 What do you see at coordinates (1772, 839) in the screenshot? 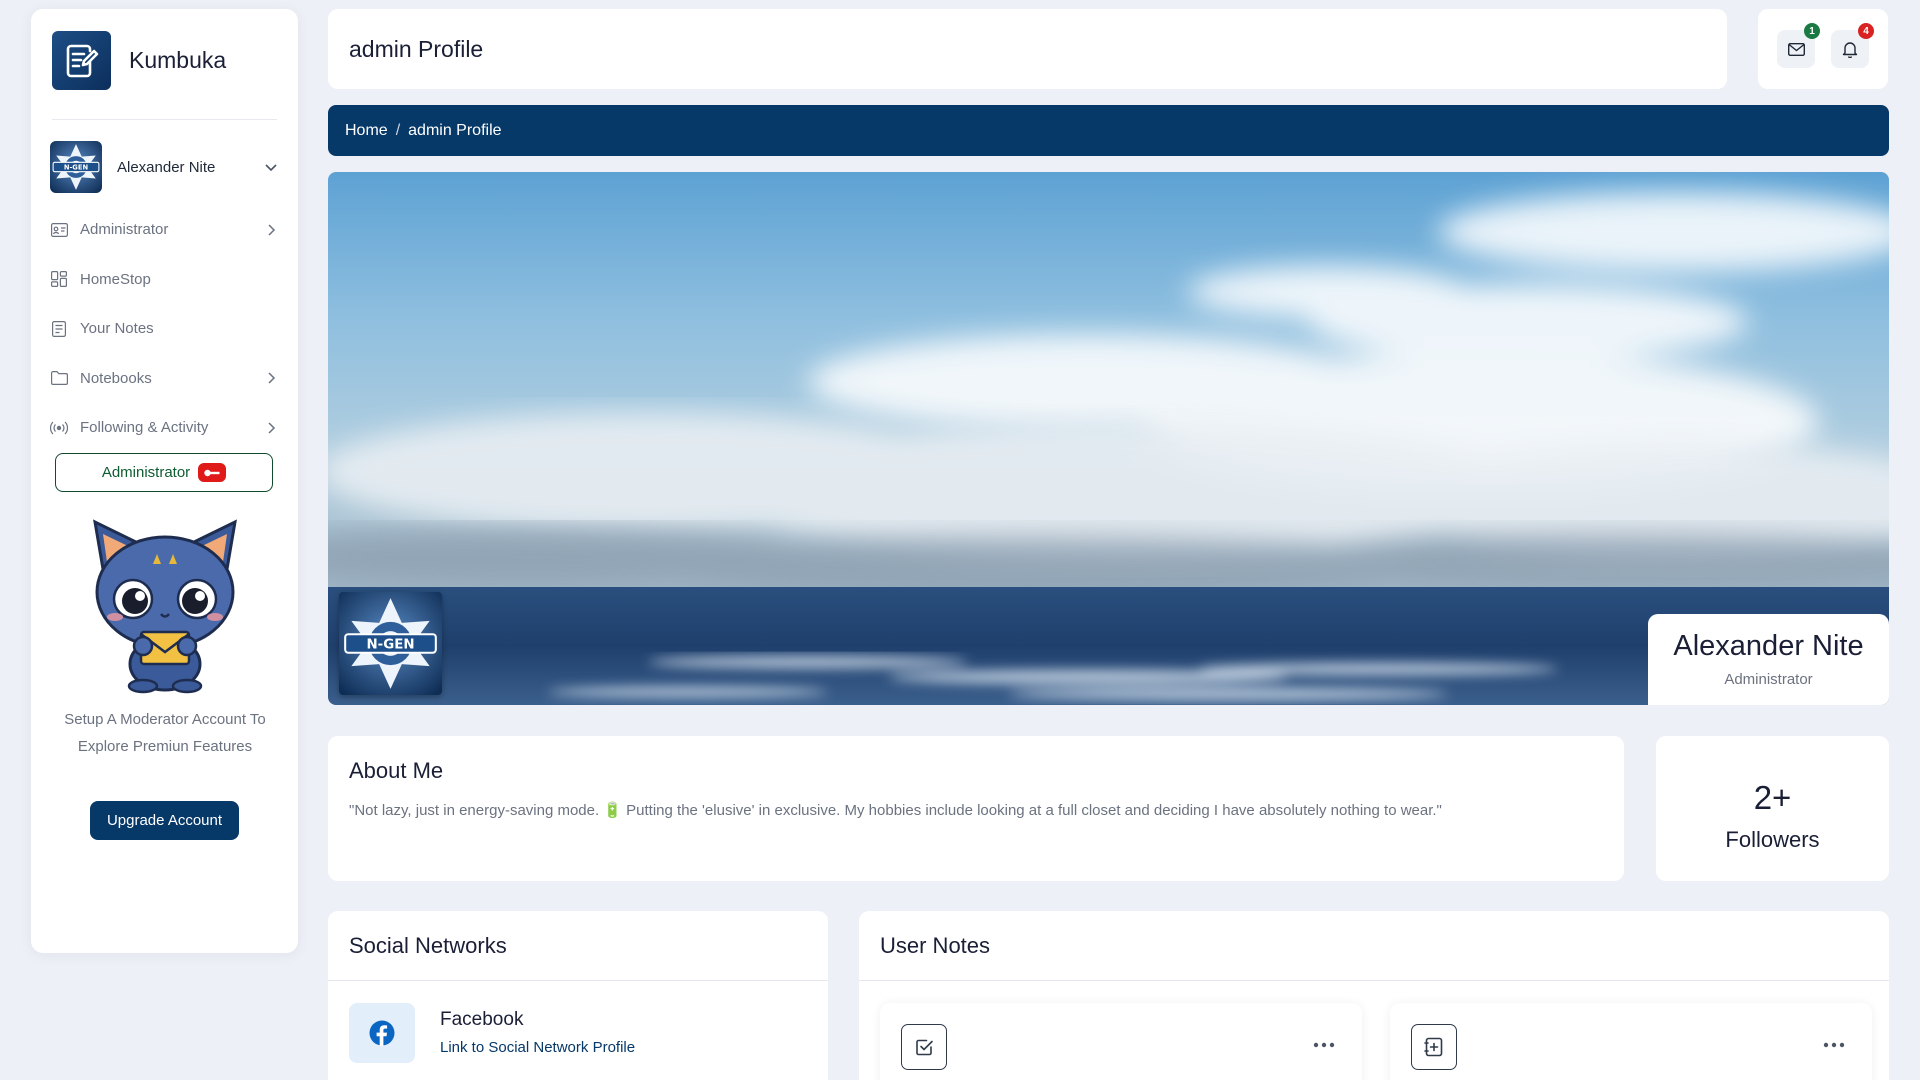
I see `followers-label: Followers` at bounding box center [1772, 839].